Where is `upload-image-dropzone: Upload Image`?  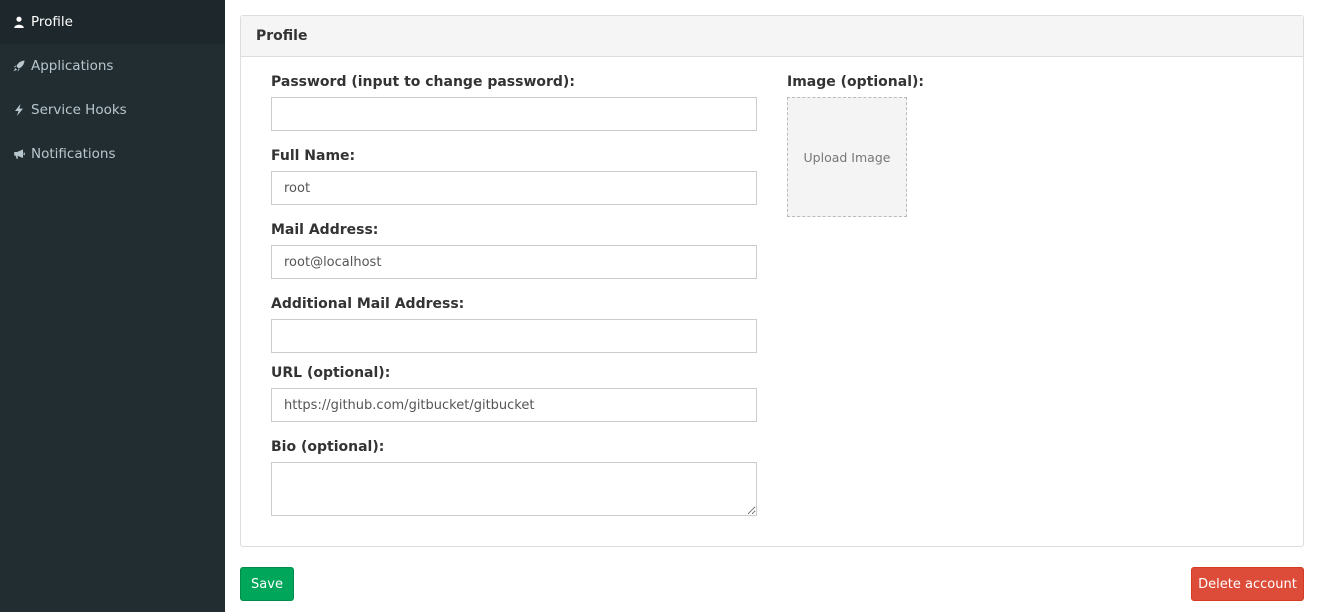
upload-image-dropzone: Upload Image is located at coordinates (847, 157).